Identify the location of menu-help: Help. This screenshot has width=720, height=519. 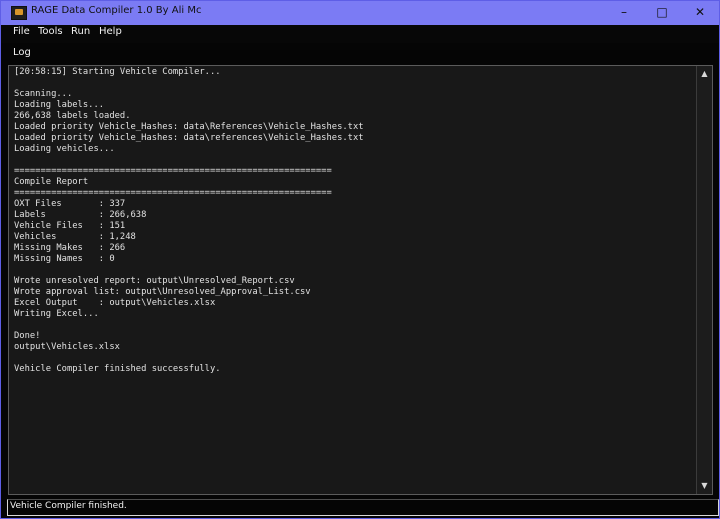
(110, 31).